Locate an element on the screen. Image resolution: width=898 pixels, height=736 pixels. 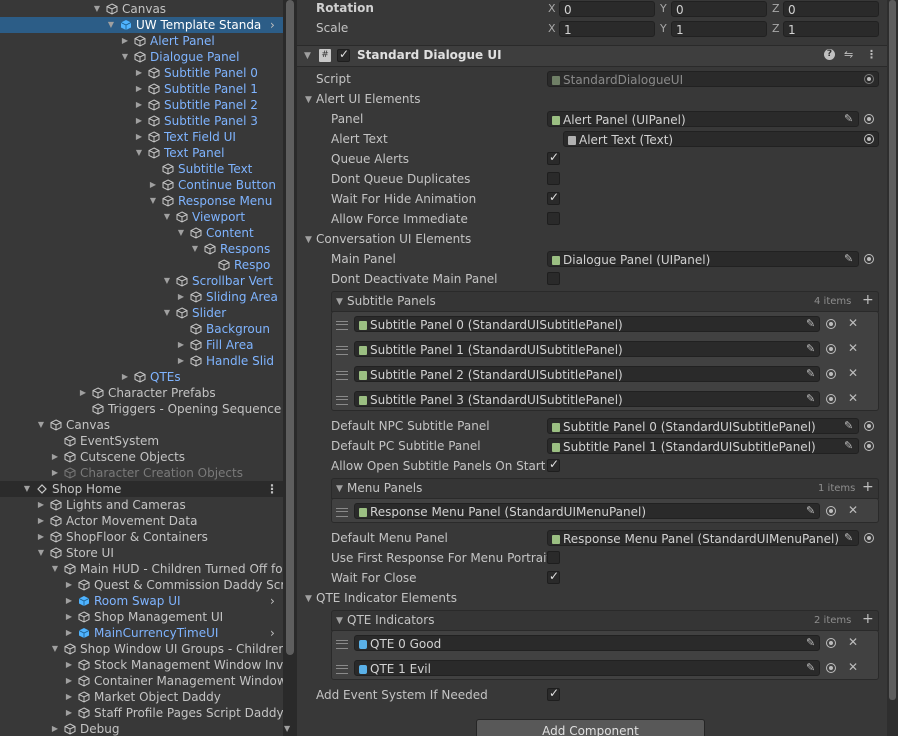
use-first-response-checkbox is located at coordinates (553, 557).